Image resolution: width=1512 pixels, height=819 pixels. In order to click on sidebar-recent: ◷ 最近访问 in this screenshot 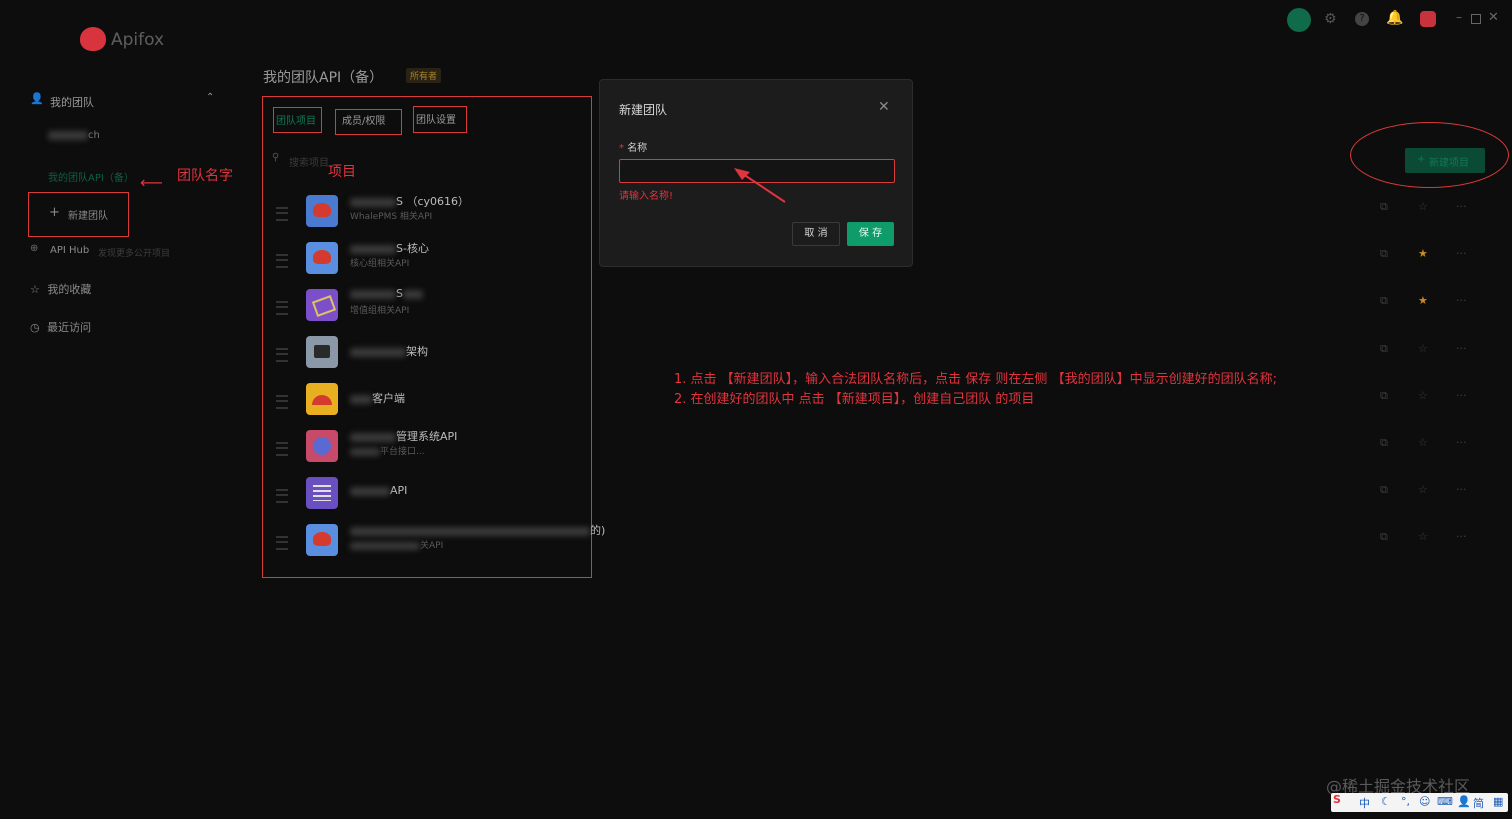, I will do `click(60, 327)`.